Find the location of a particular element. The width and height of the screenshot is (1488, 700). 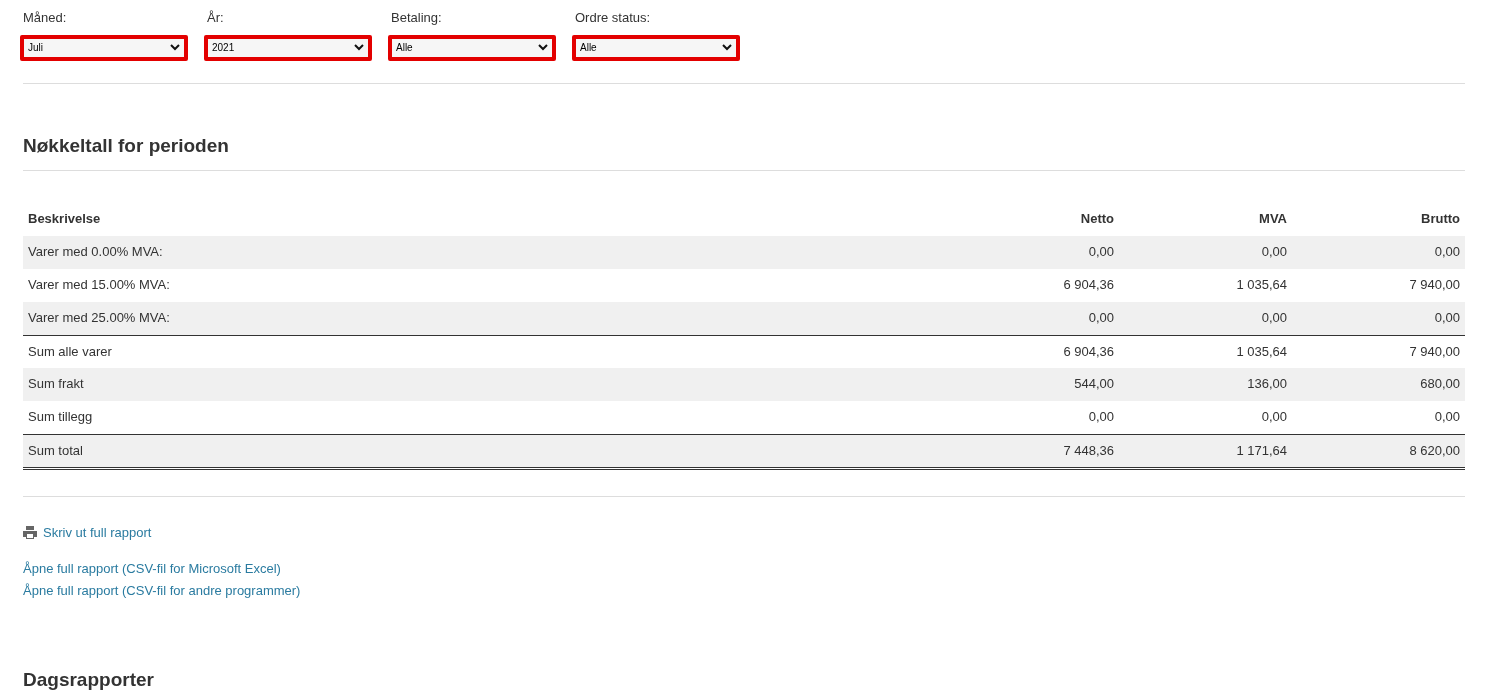

section-heading: Dagsrapporter is located at coordinates (89, 679).